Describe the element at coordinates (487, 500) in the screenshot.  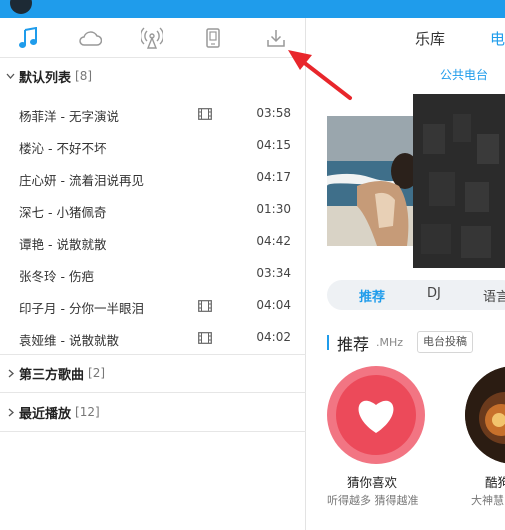
I see `recommend-desc: 大神慧` at that location.